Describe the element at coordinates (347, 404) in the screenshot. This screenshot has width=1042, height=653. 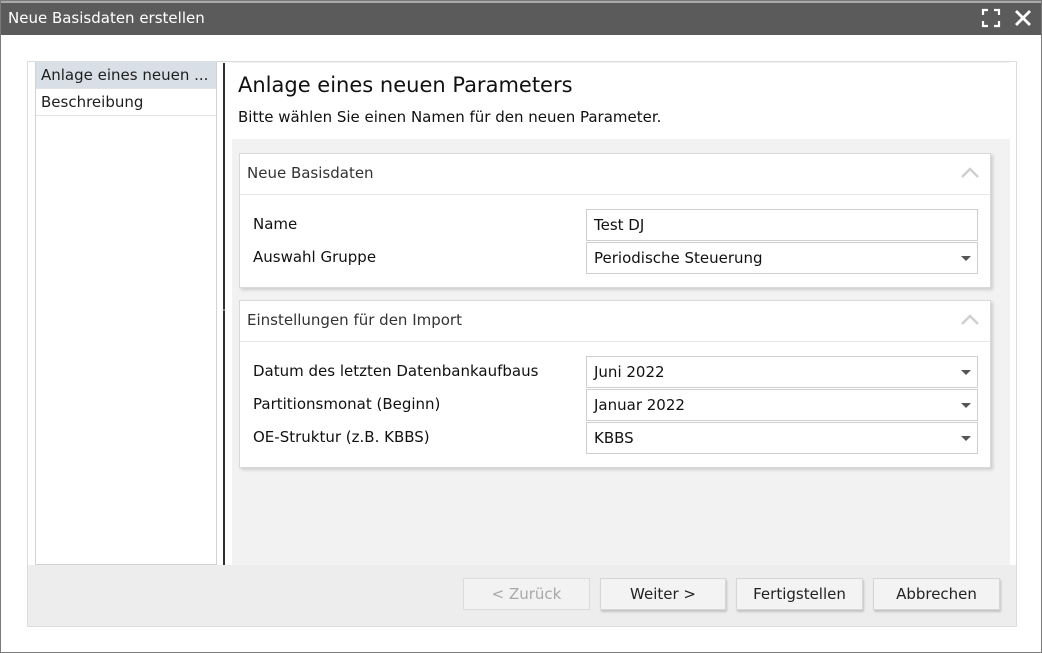
I see `partition-label: Partitionsmonat (Beginn)` at that location.